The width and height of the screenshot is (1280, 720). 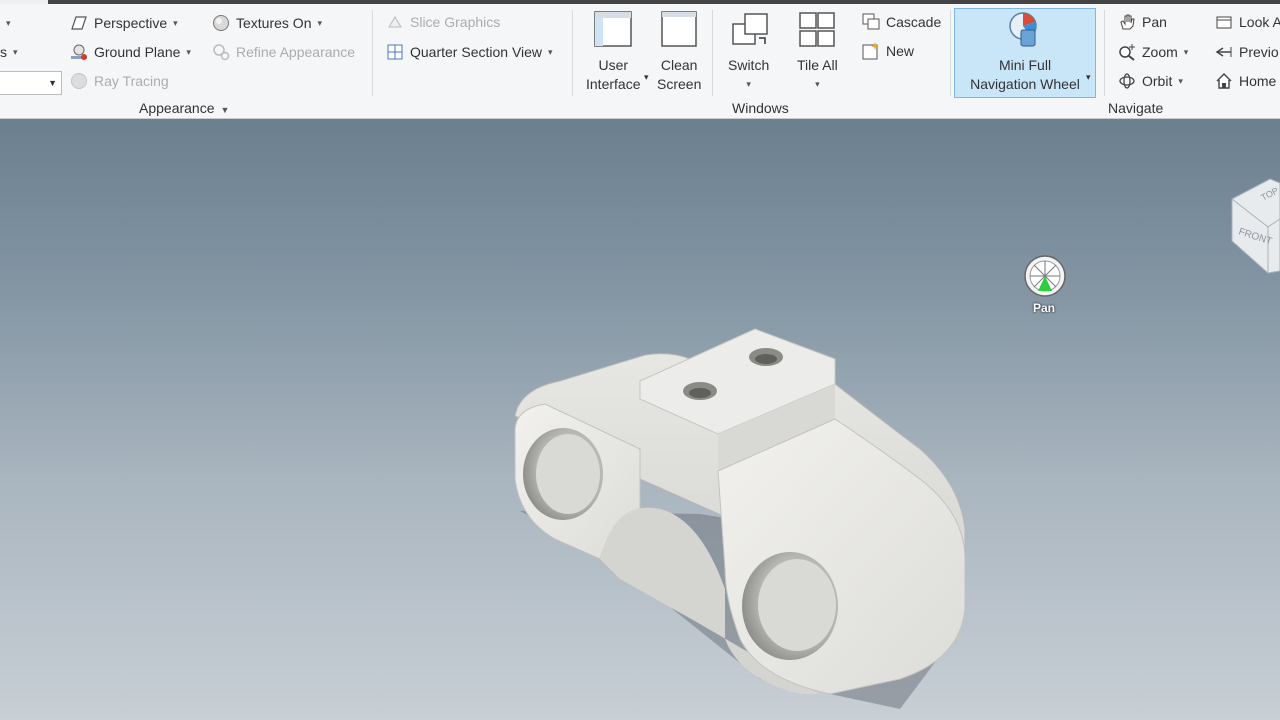 What do you see at coordinates (613, 29) in the screenshot?
I see `user-interface-icon` at bounding box center [613, 29].